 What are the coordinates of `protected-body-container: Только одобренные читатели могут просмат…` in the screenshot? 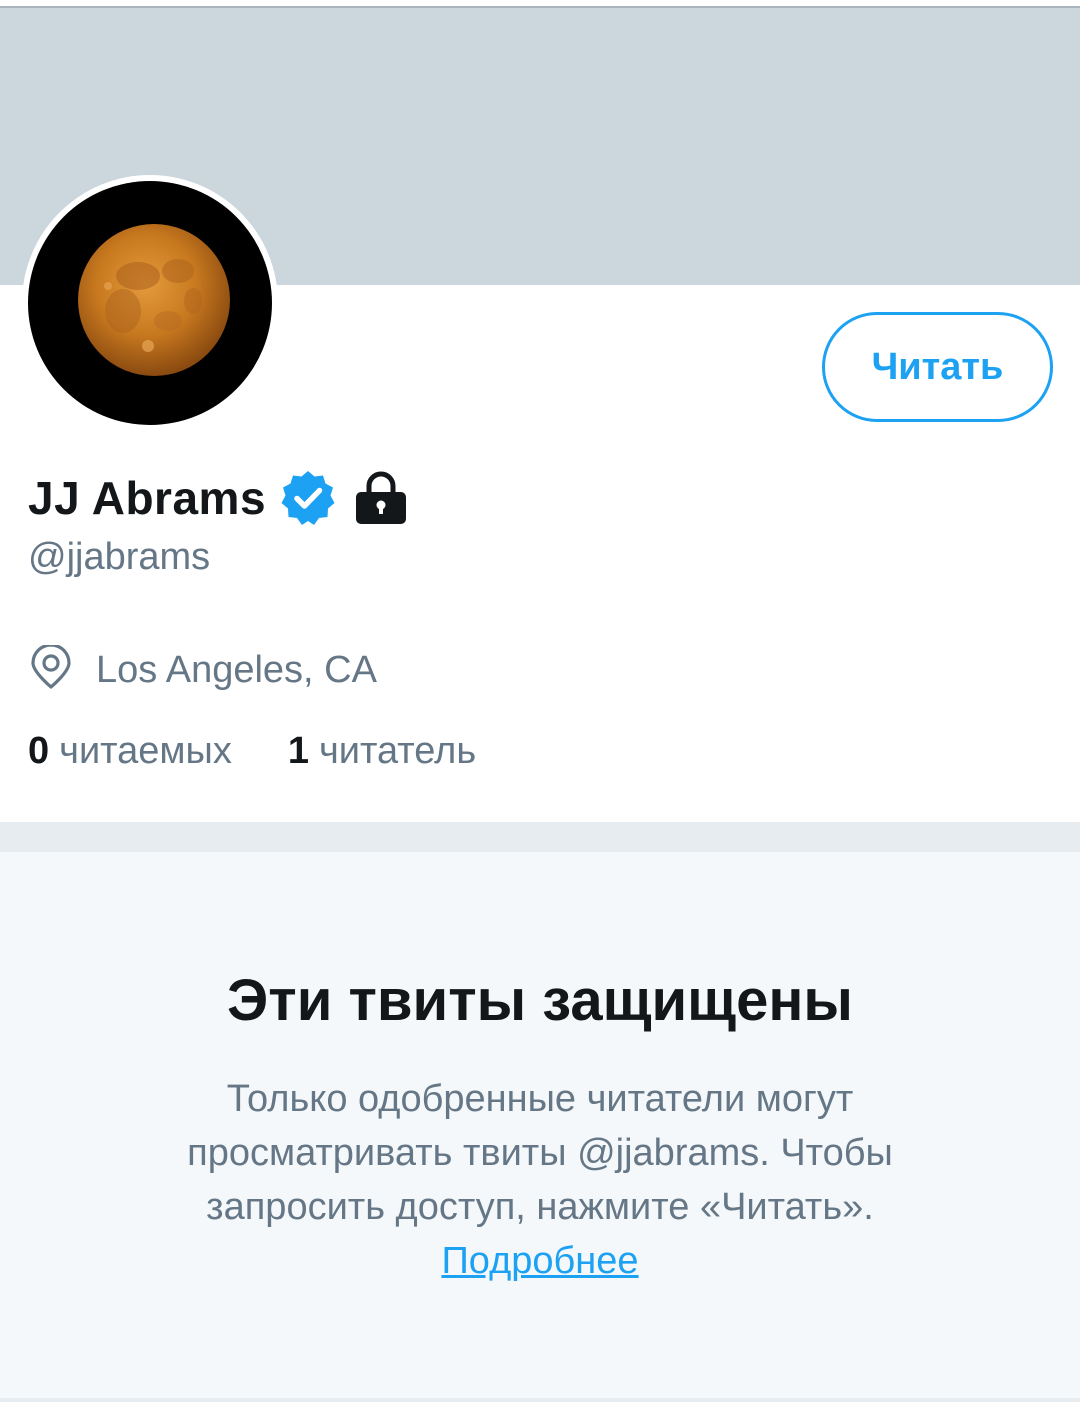 It's located at (540, 1180).